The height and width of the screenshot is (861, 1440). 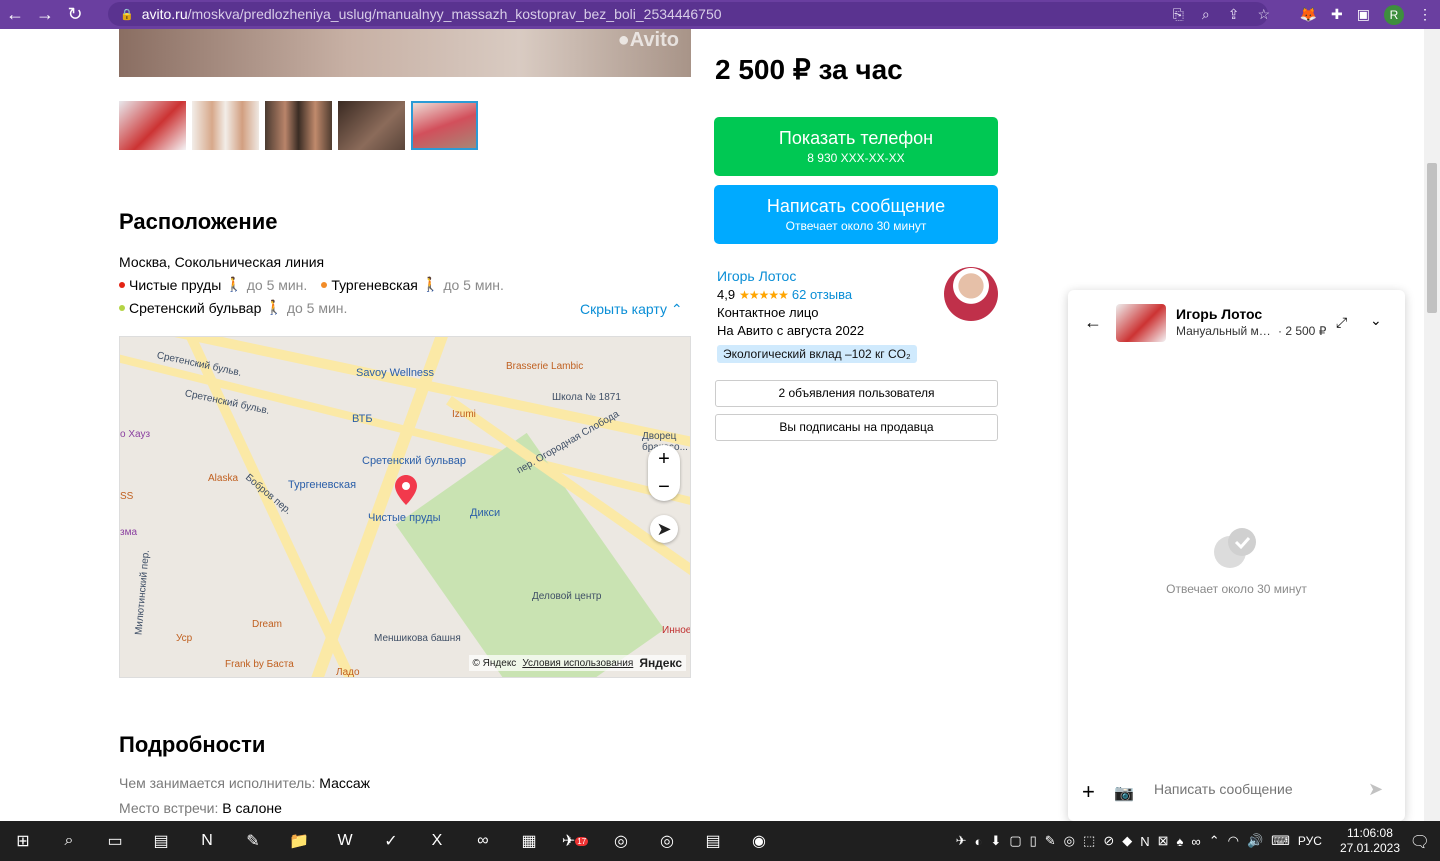 I want to click on volume-icon: 🔊, so click(x=1255, y=841).